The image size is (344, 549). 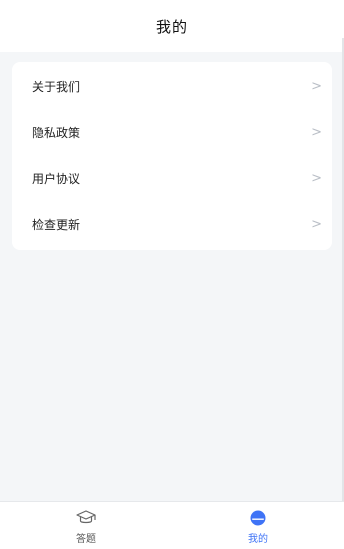 I want to click on menu-item-check-update: 检查更新 >, so click(x=177, y=224).